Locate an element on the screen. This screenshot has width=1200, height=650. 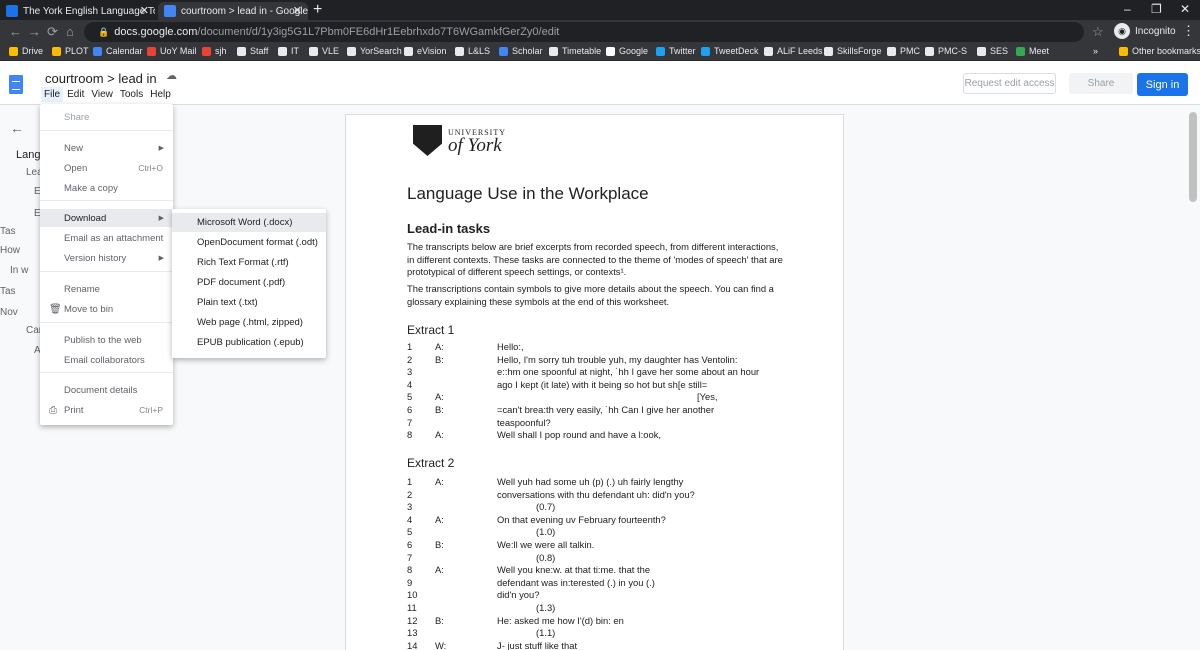
menu-edit: Edit is located at coordinates (75, 94).